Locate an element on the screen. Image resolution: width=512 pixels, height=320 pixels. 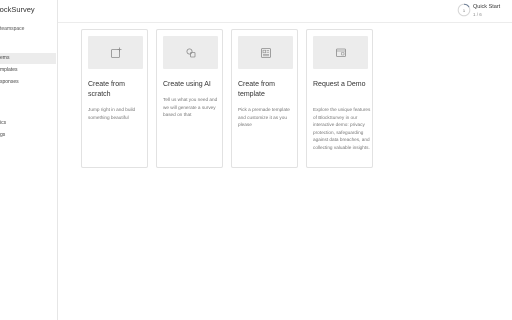
template-icon is located at coordinates (265, 52).